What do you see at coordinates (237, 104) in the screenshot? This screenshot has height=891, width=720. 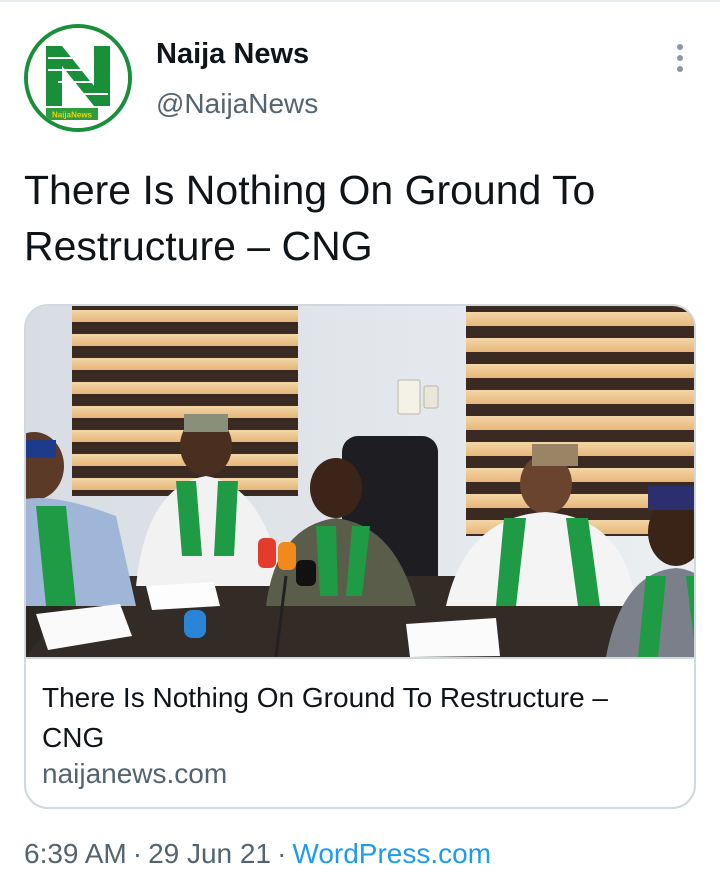 I see `author-handle: @NaijaNews` at bounding box center [237, 104].